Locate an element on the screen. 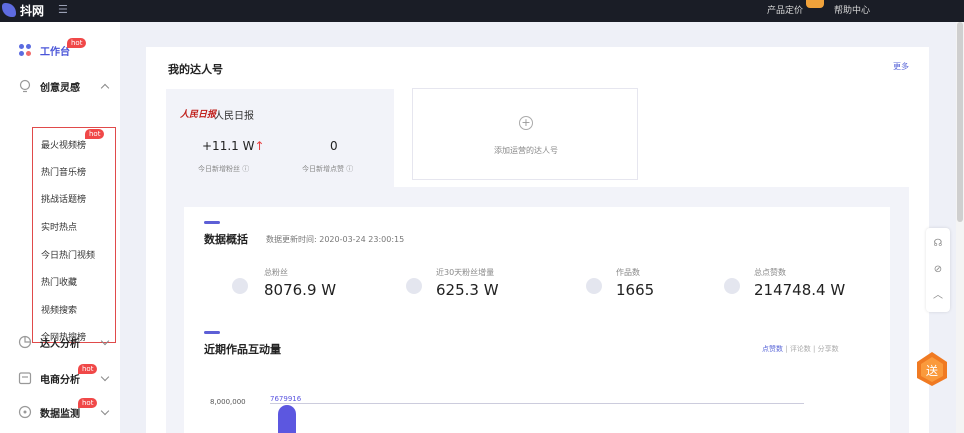  headset-icon: ☊ is located at coordinates (938, 244).